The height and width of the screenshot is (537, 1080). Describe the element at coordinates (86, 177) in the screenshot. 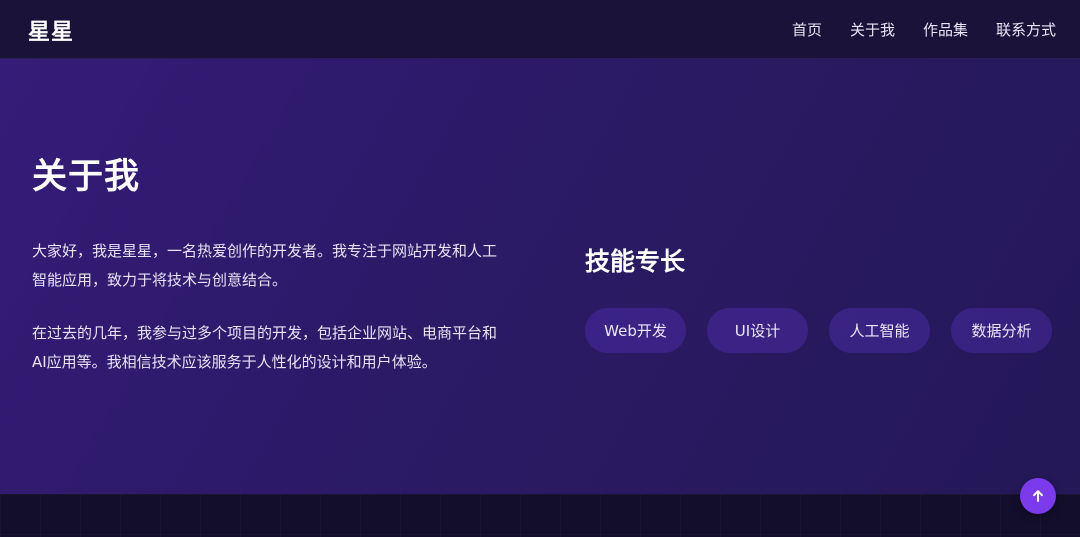

I see `about-title: 关于我` at that location.